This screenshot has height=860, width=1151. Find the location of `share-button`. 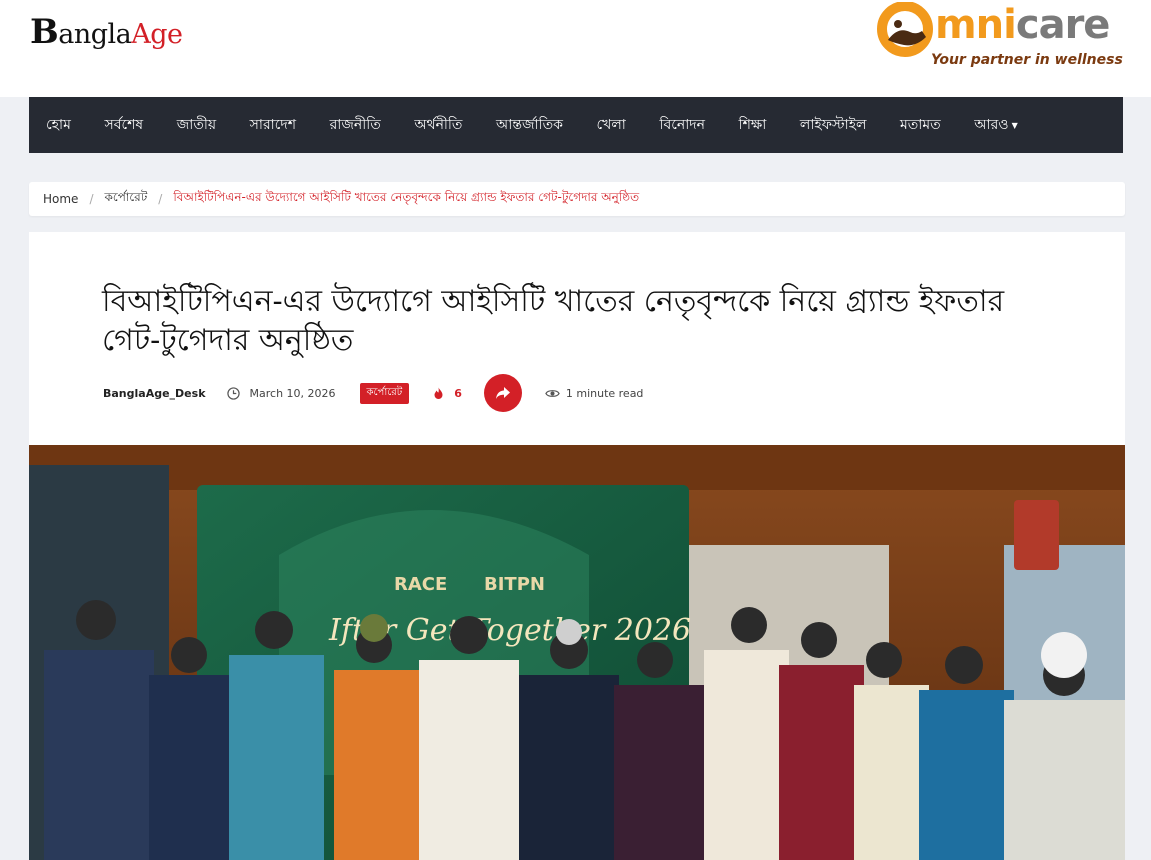

share-button is located at coordinates (502, 393).